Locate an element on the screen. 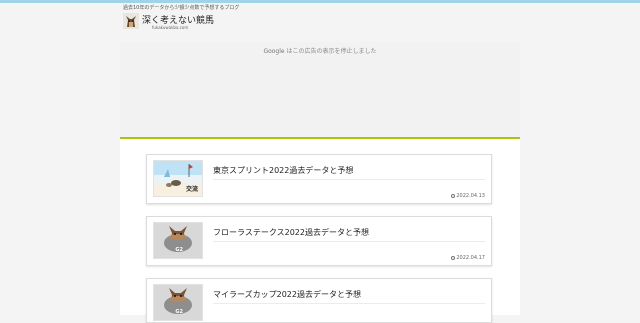 The image size is (640, 323). site-domain: fukakuwakba.com is located at coordinates (170, 27).